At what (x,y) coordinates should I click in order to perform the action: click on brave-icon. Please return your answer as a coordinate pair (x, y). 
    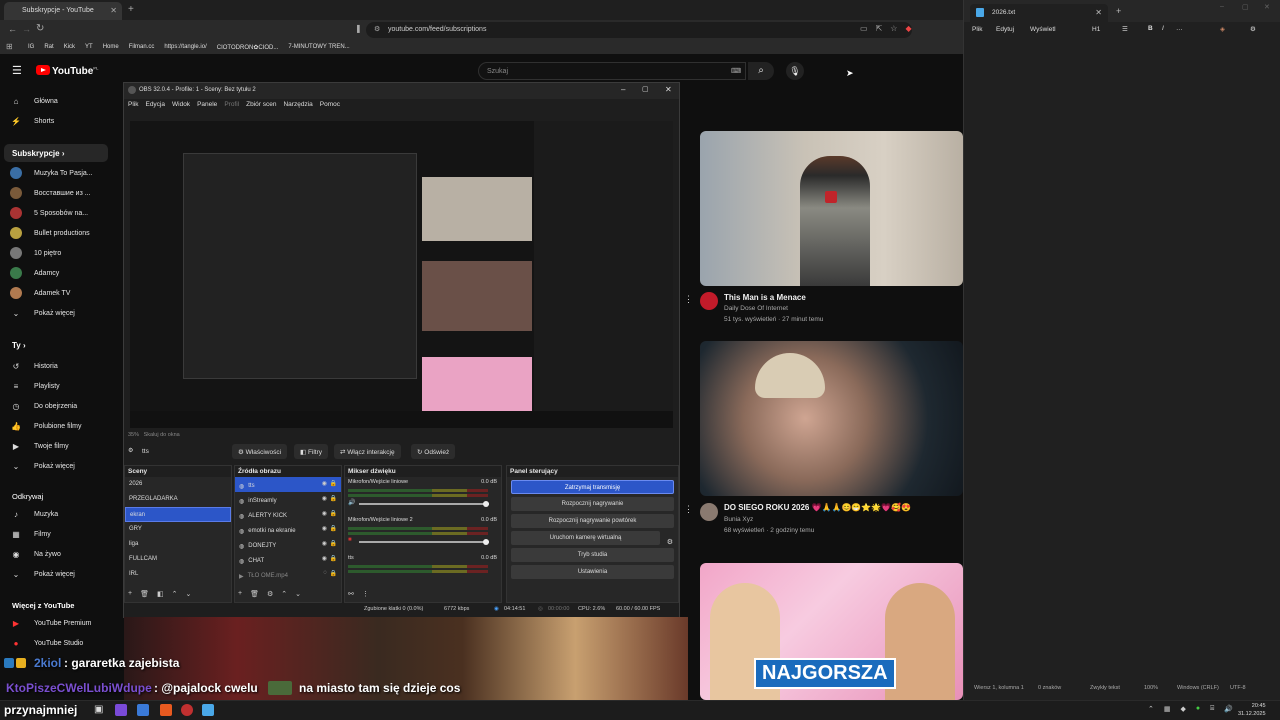
    Looking at the image, I should click on (166, 710).